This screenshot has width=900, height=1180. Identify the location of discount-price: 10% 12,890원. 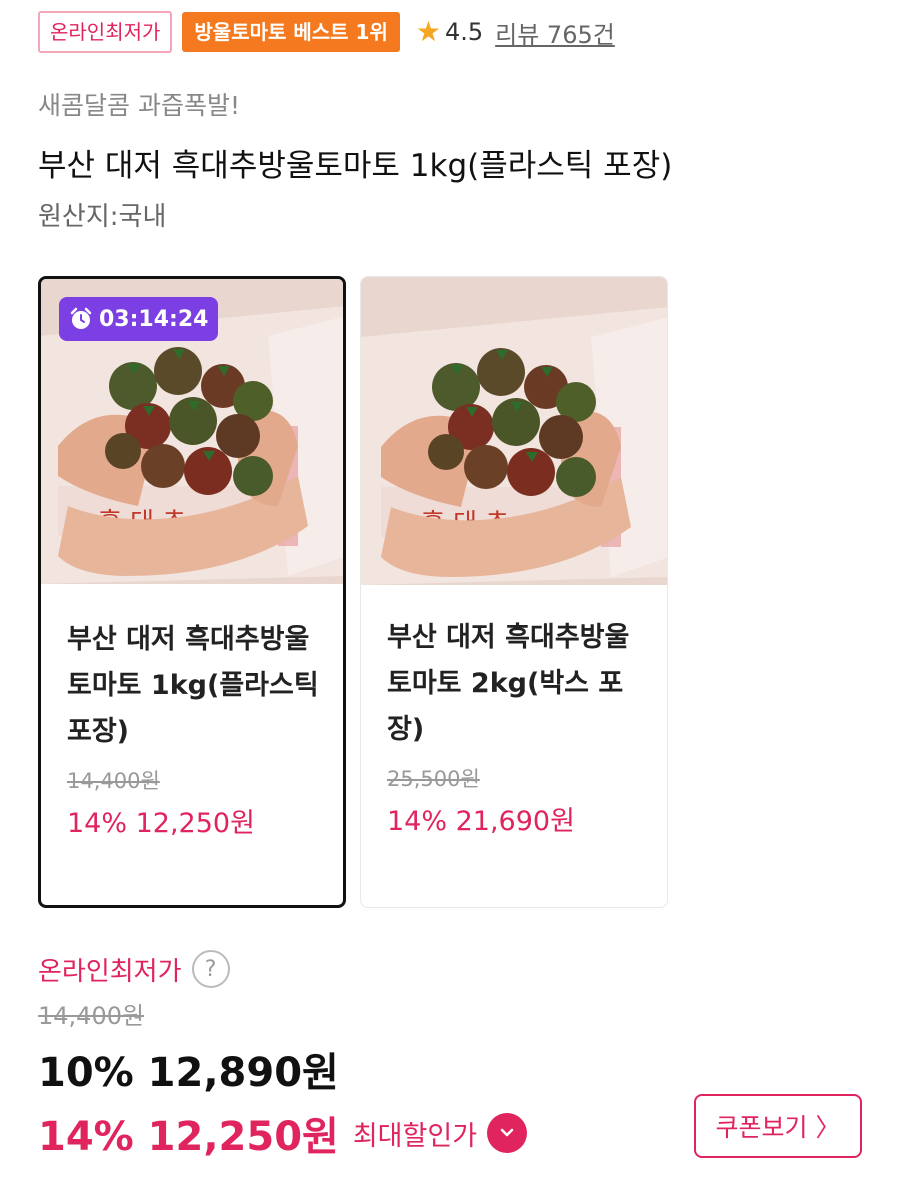
(188, 1073).